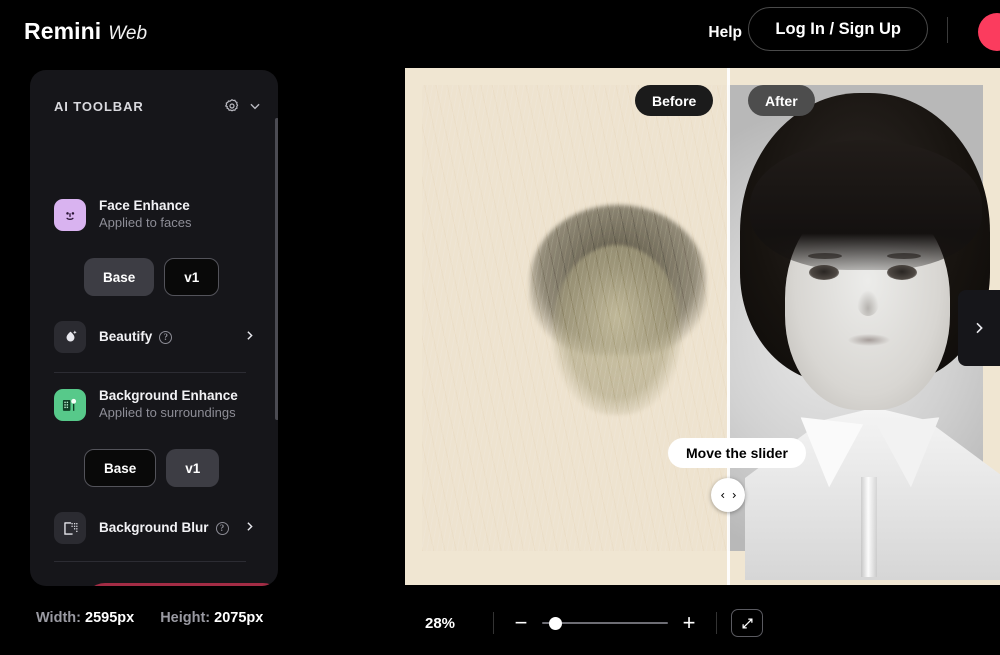 This screenshot has width=1000, height=655. I want to click on panel-divider, so click(150, 372).